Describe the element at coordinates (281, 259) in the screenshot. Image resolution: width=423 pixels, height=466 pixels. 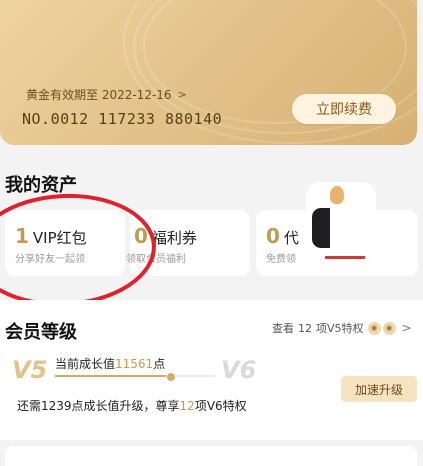
I see `asset-subtitle: 免费领` at that location.